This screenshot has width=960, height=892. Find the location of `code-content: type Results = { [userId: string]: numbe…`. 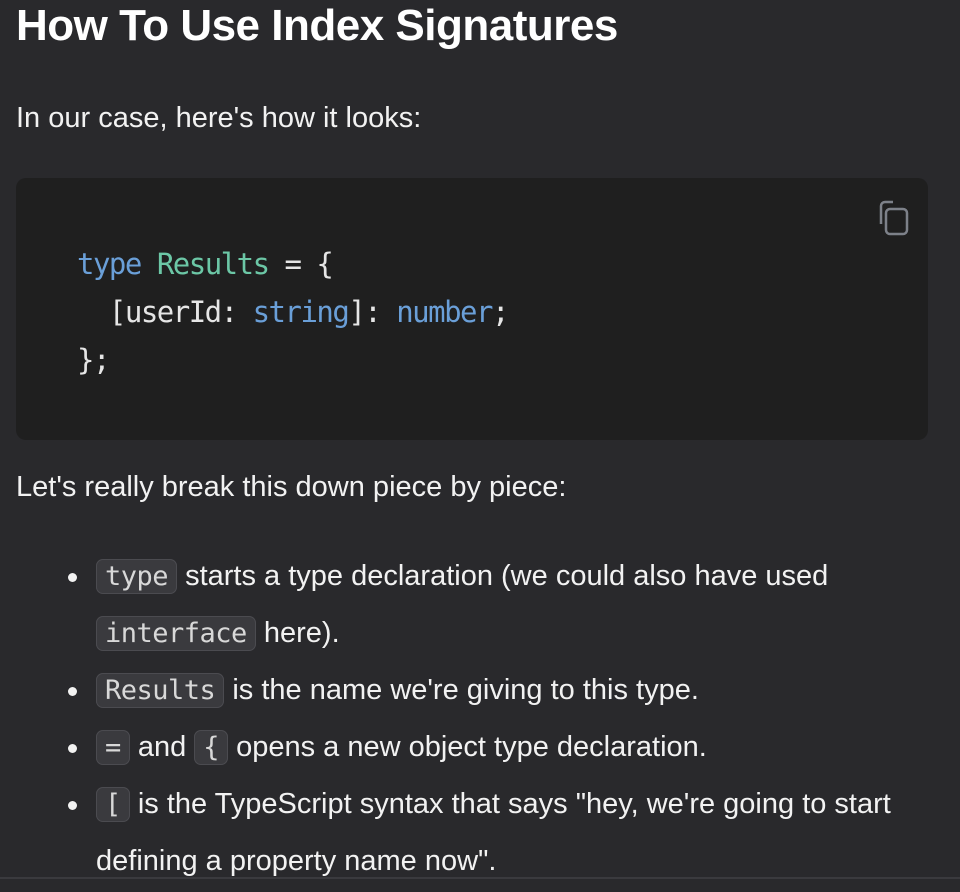

code-content: type Results = { [userId: string]: numbe… is located at coordinates (293, 312).